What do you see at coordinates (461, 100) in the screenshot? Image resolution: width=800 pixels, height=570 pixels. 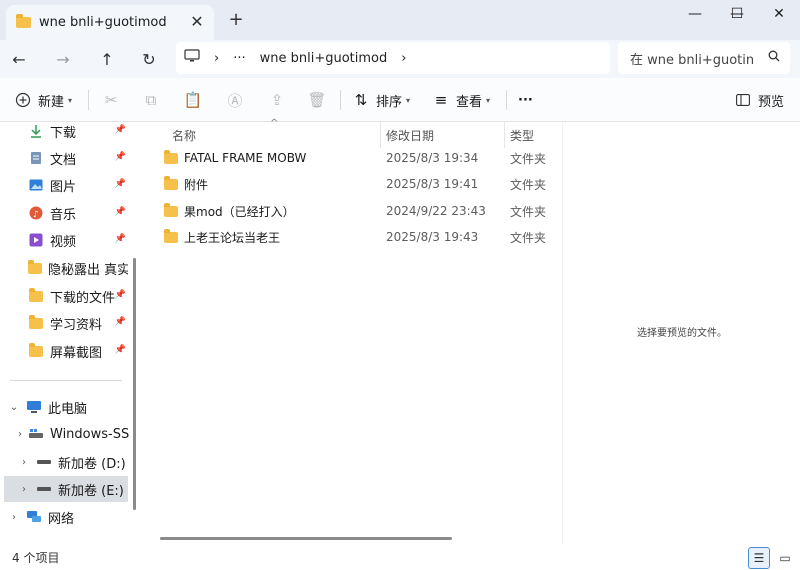 I see `view-button: ≡ 查看 ▾` at bounding box center [461, 100].